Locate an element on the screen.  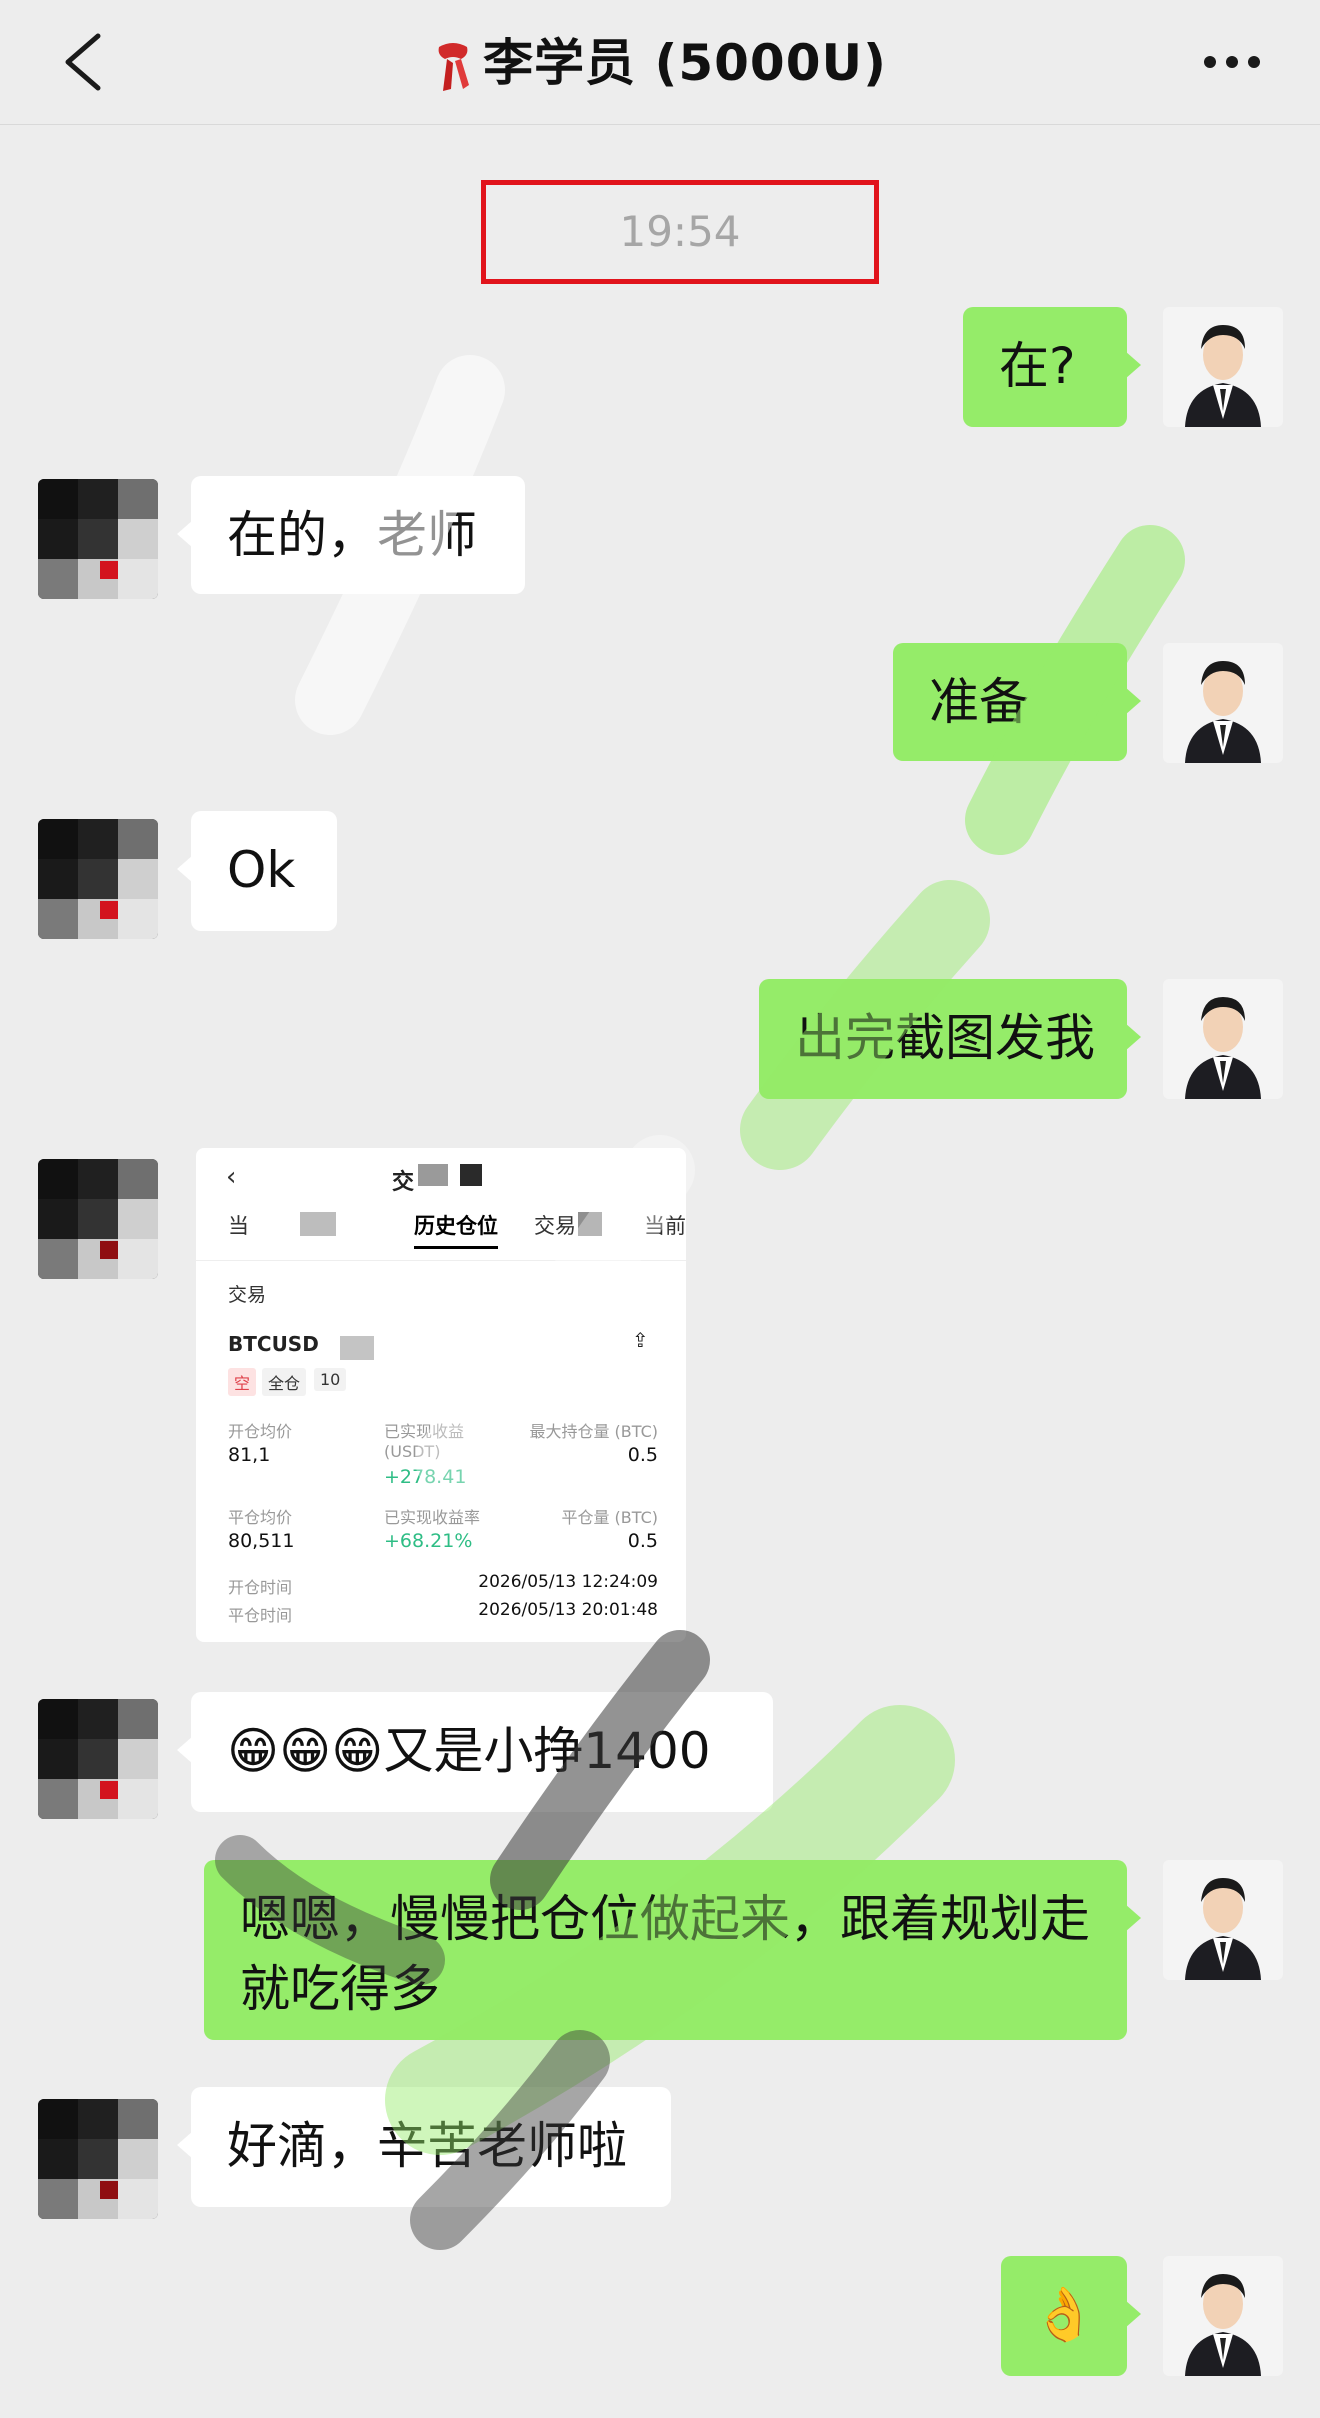
screenshot-tag-short: 空 is located at coordinates (242, 1382).